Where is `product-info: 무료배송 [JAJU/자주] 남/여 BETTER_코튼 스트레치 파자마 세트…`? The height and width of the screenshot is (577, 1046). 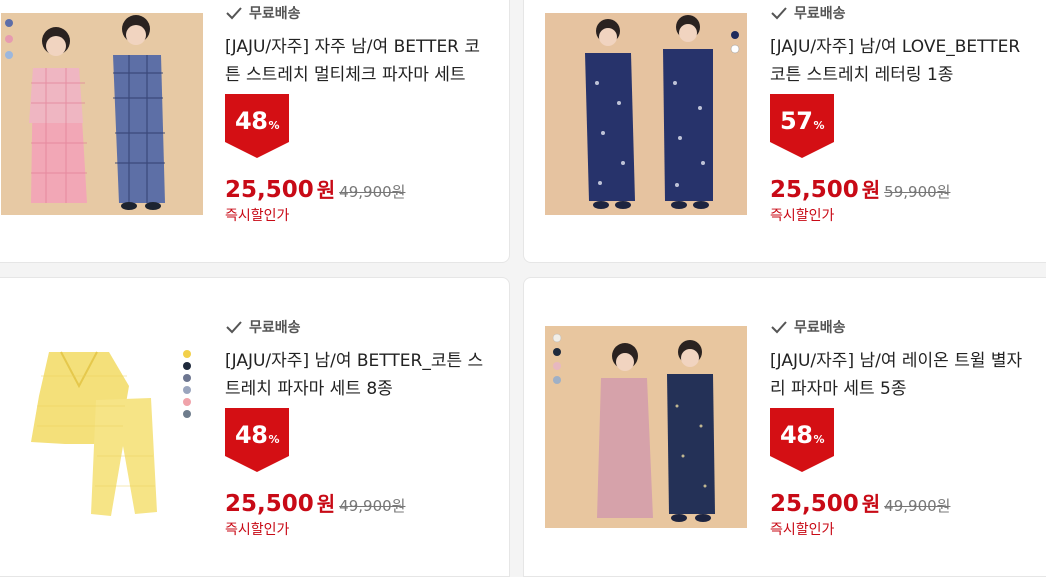 product-info: 무료배송 [JAJU/자주] 남/여 BETTER_코튼 스트레치 파자마 세트… is located at coordinates (365, 427).